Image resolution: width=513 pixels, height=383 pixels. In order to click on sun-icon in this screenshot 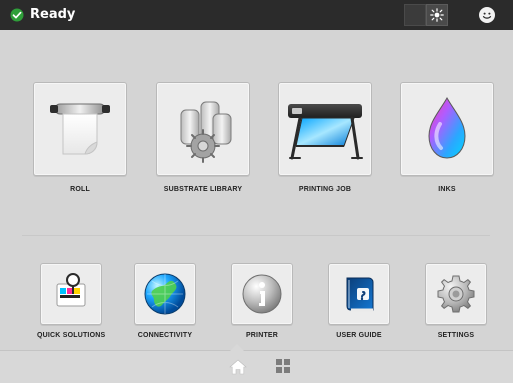, I will do `click(437, 15)`.